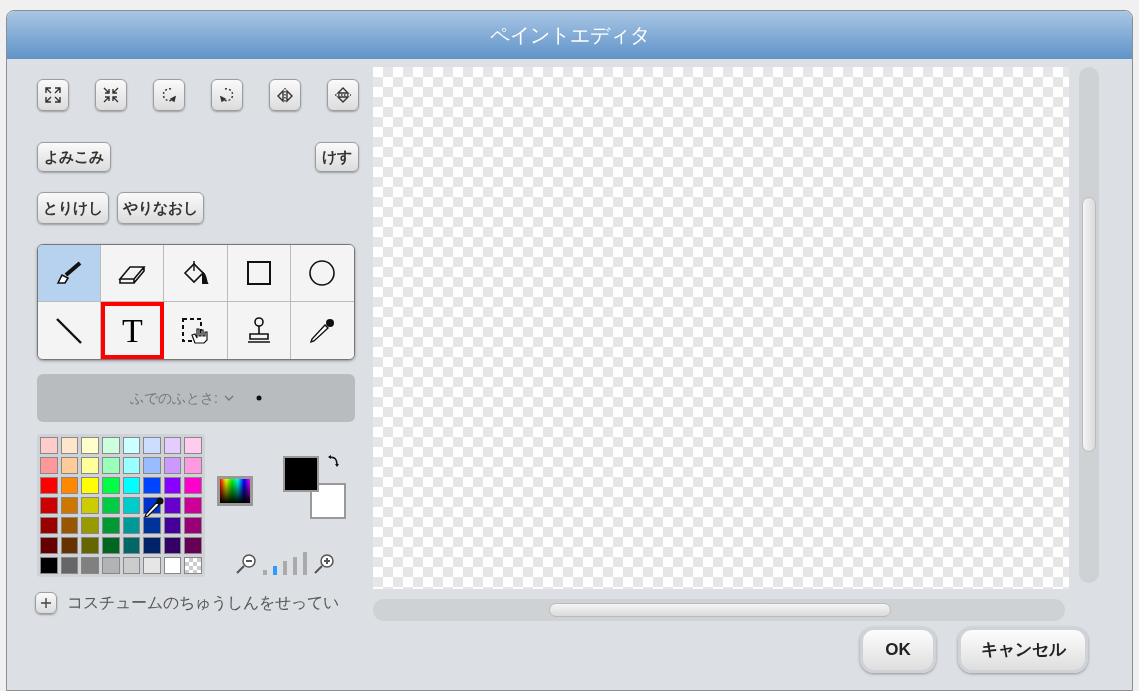 This screenshot has height=691, width=1139. I want to click on redo-button: やりなおし, so click(160, 208).